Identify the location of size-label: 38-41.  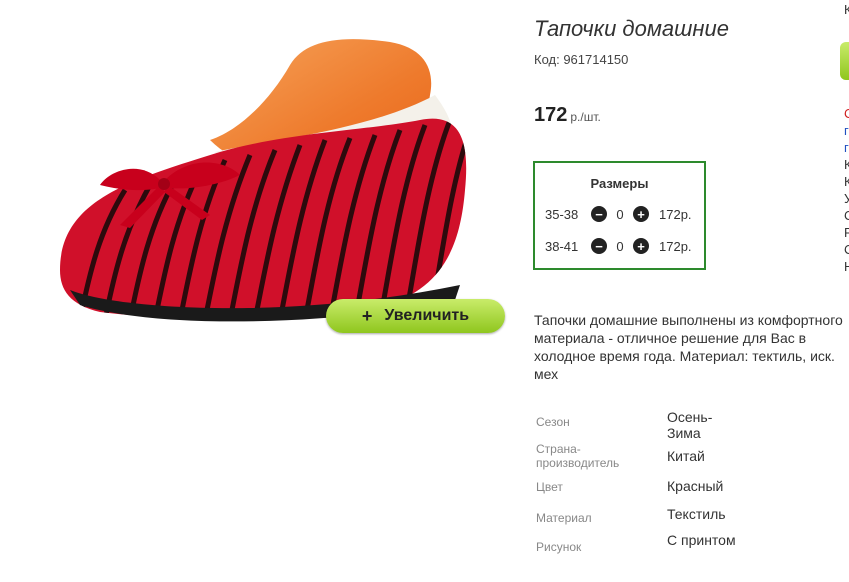
(562, 246).